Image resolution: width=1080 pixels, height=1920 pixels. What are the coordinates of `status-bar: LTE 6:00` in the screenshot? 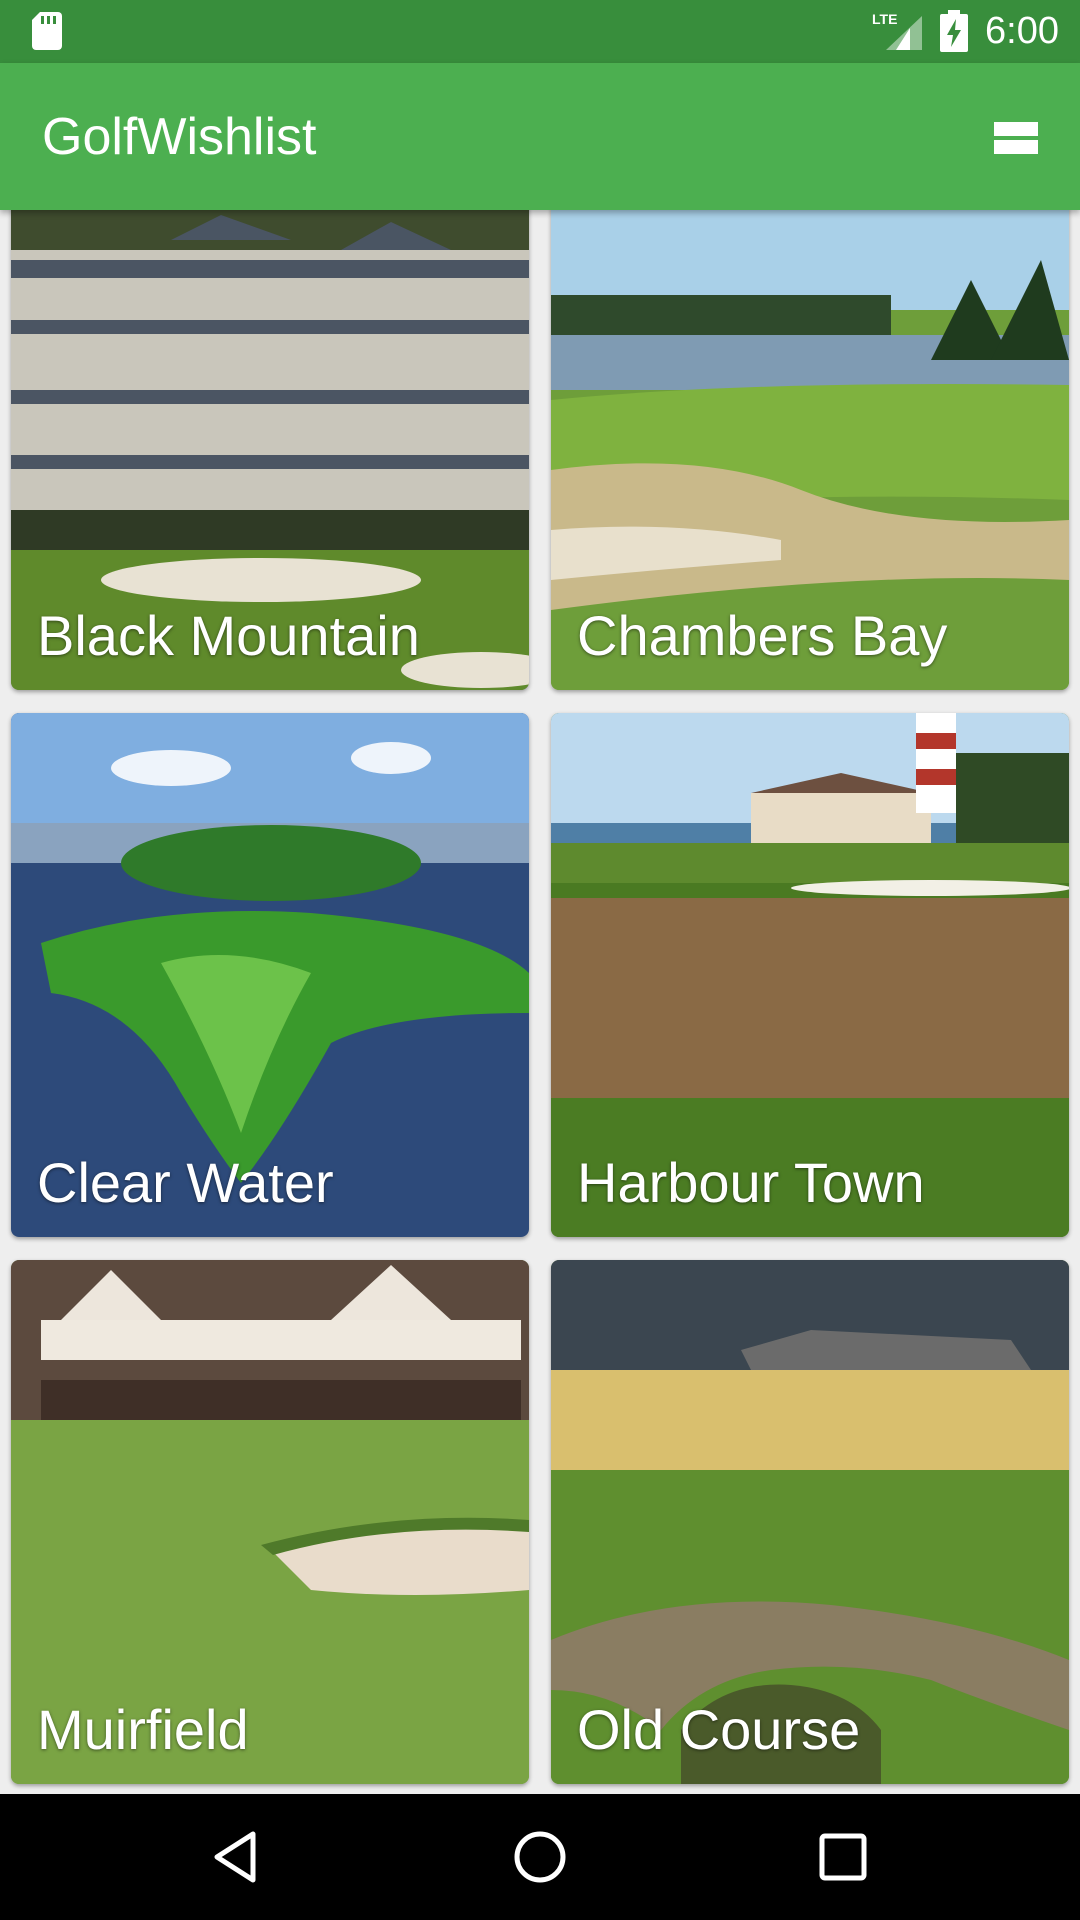 It's located at (540, 31).